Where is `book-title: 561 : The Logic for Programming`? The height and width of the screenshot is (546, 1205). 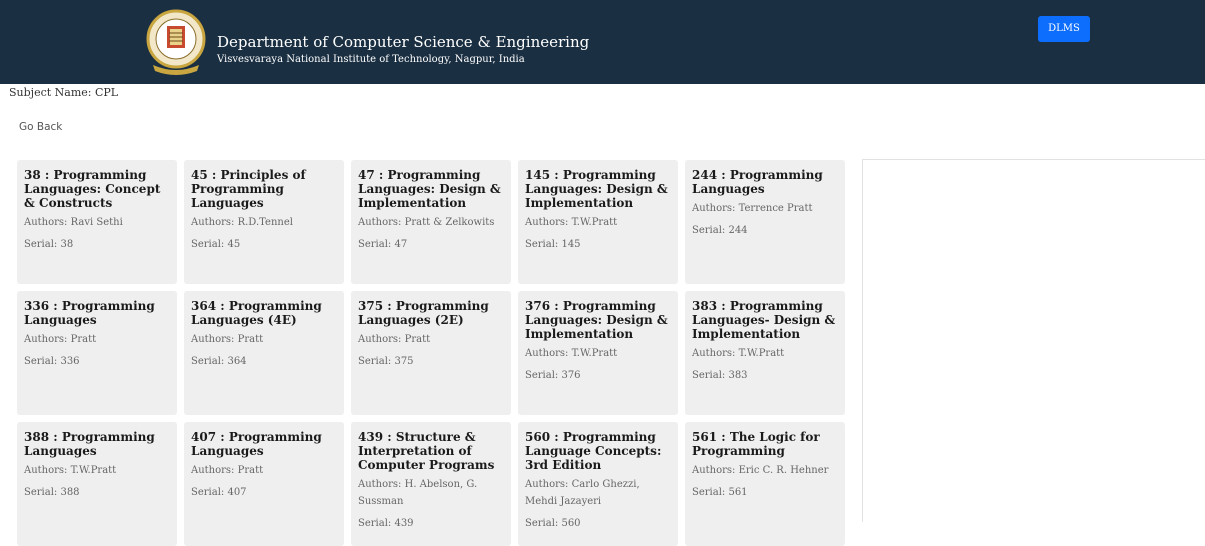
book-title: 561 : The Logic for Programming is located at coordinates (756, 444).